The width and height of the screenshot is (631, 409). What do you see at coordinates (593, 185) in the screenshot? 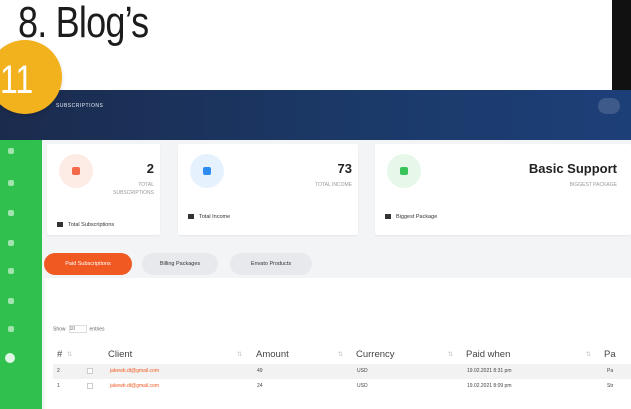
I see `card-label: BIGGEST PACKAGE` at bounding box center [593, 185].